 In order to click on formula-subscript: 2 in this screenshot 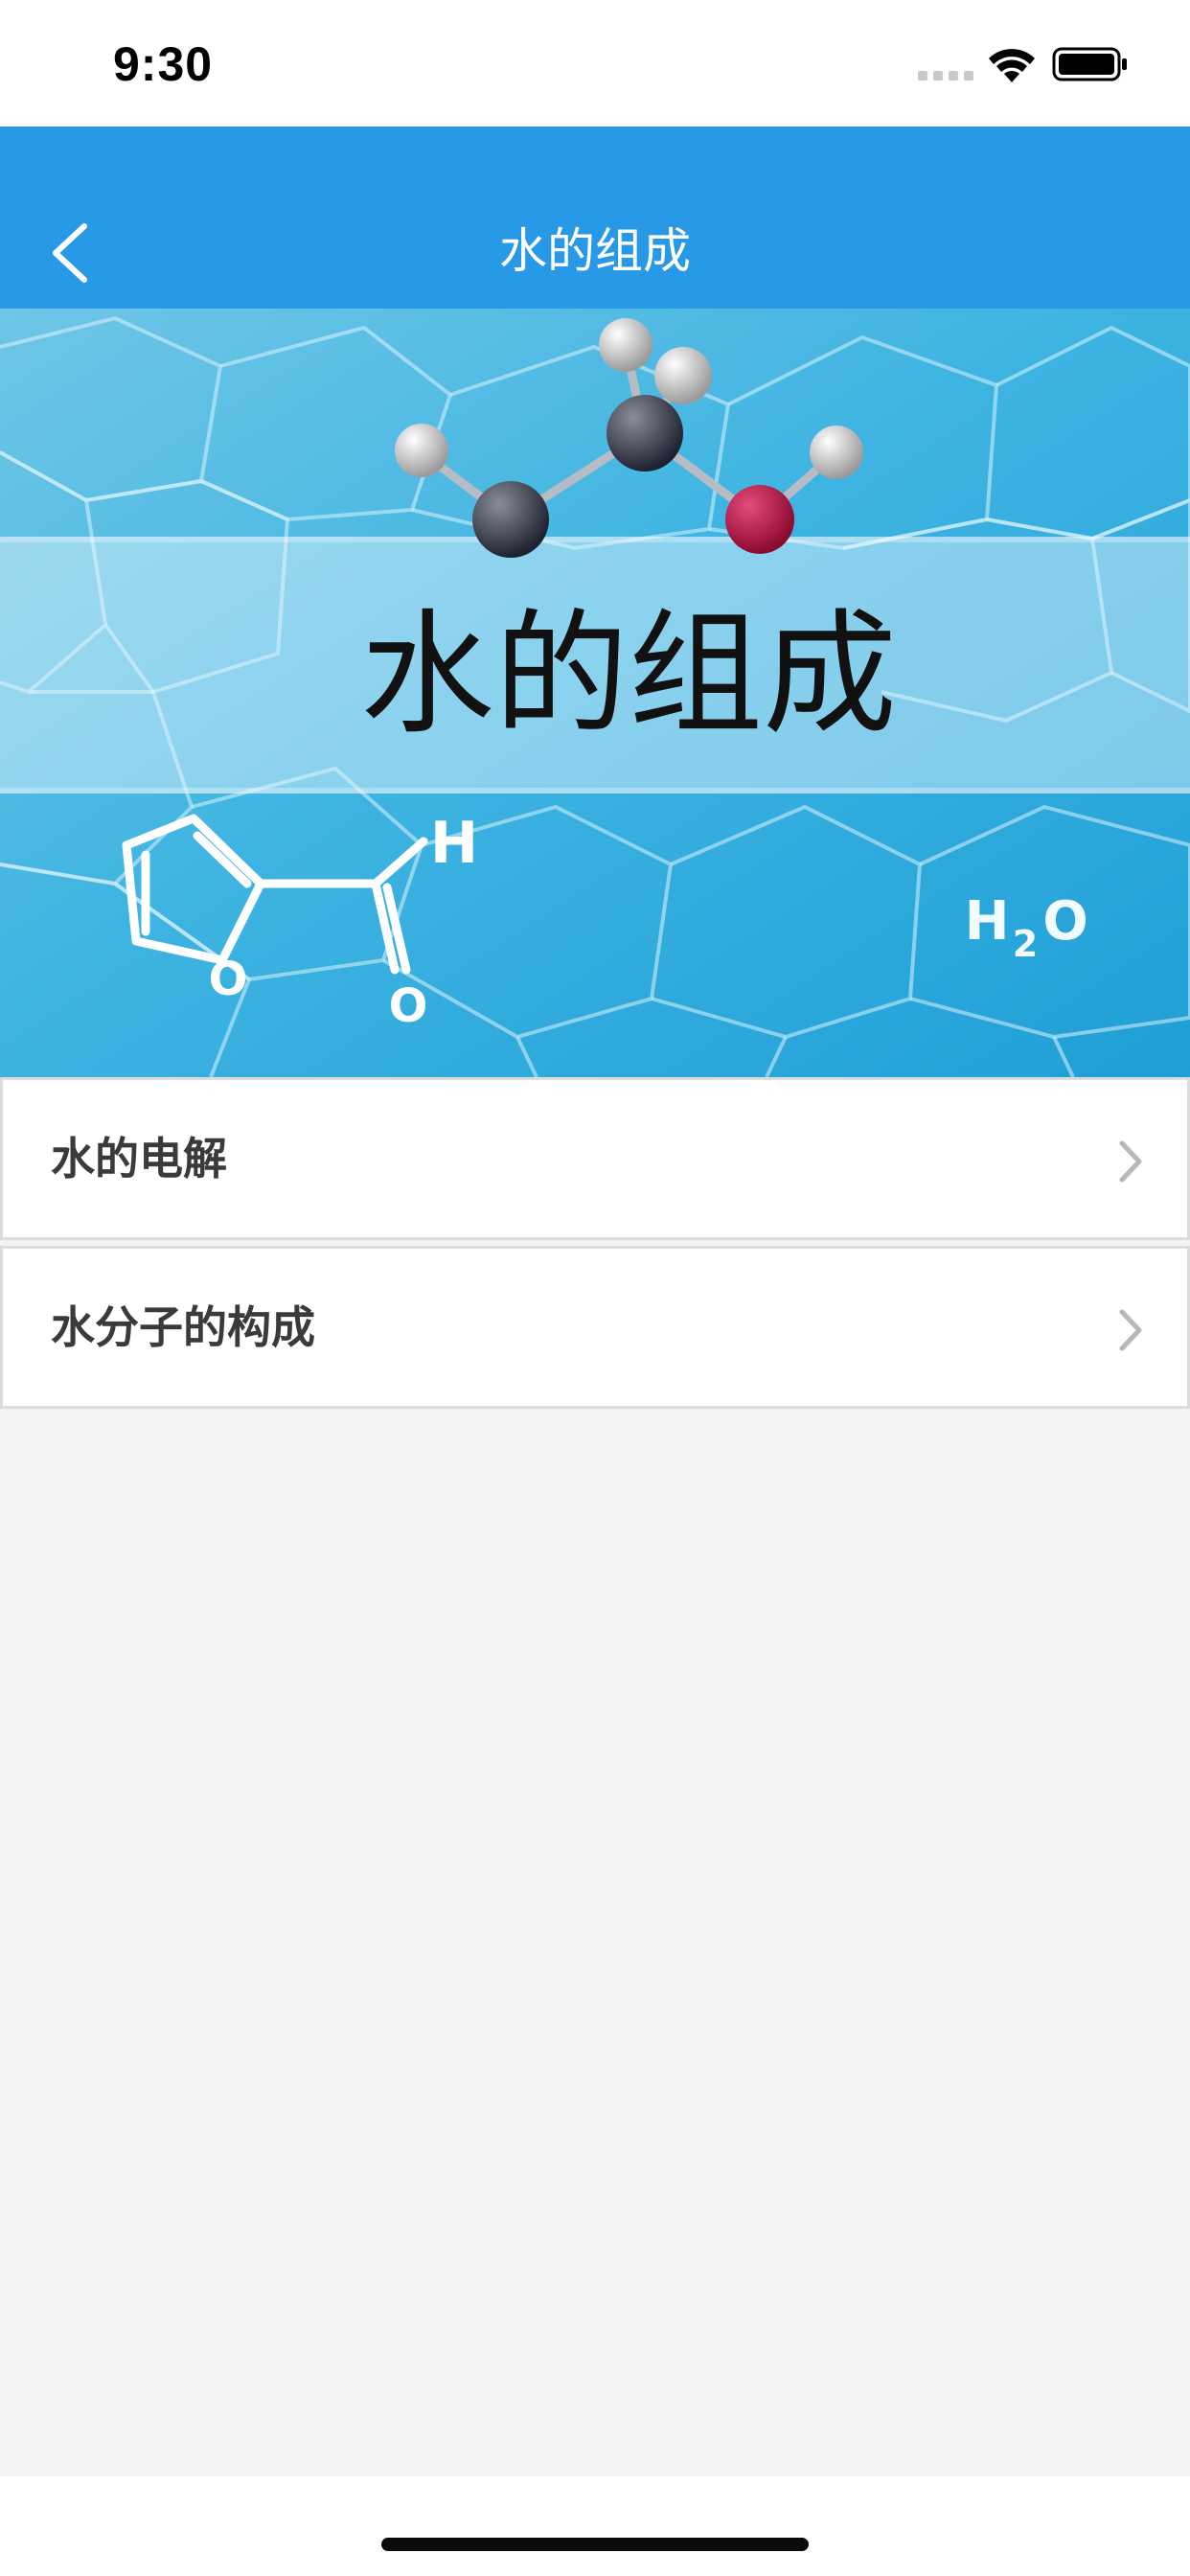, I will do `click(1026, 944)`.